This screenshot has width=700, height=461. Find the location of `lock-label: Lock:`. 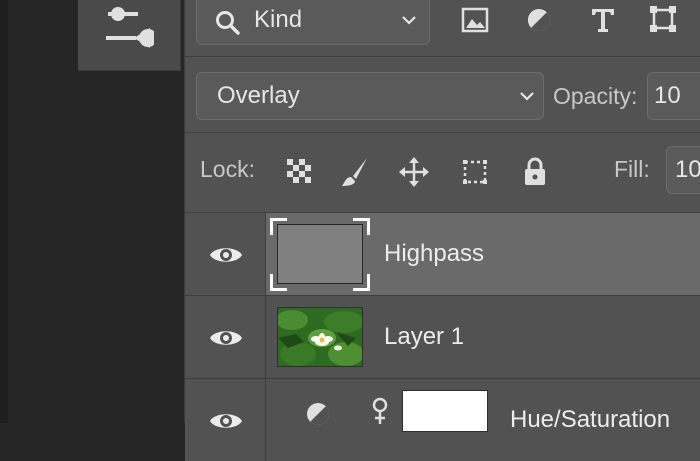

lock-label: Lock: is located at coordinates (227, 169).